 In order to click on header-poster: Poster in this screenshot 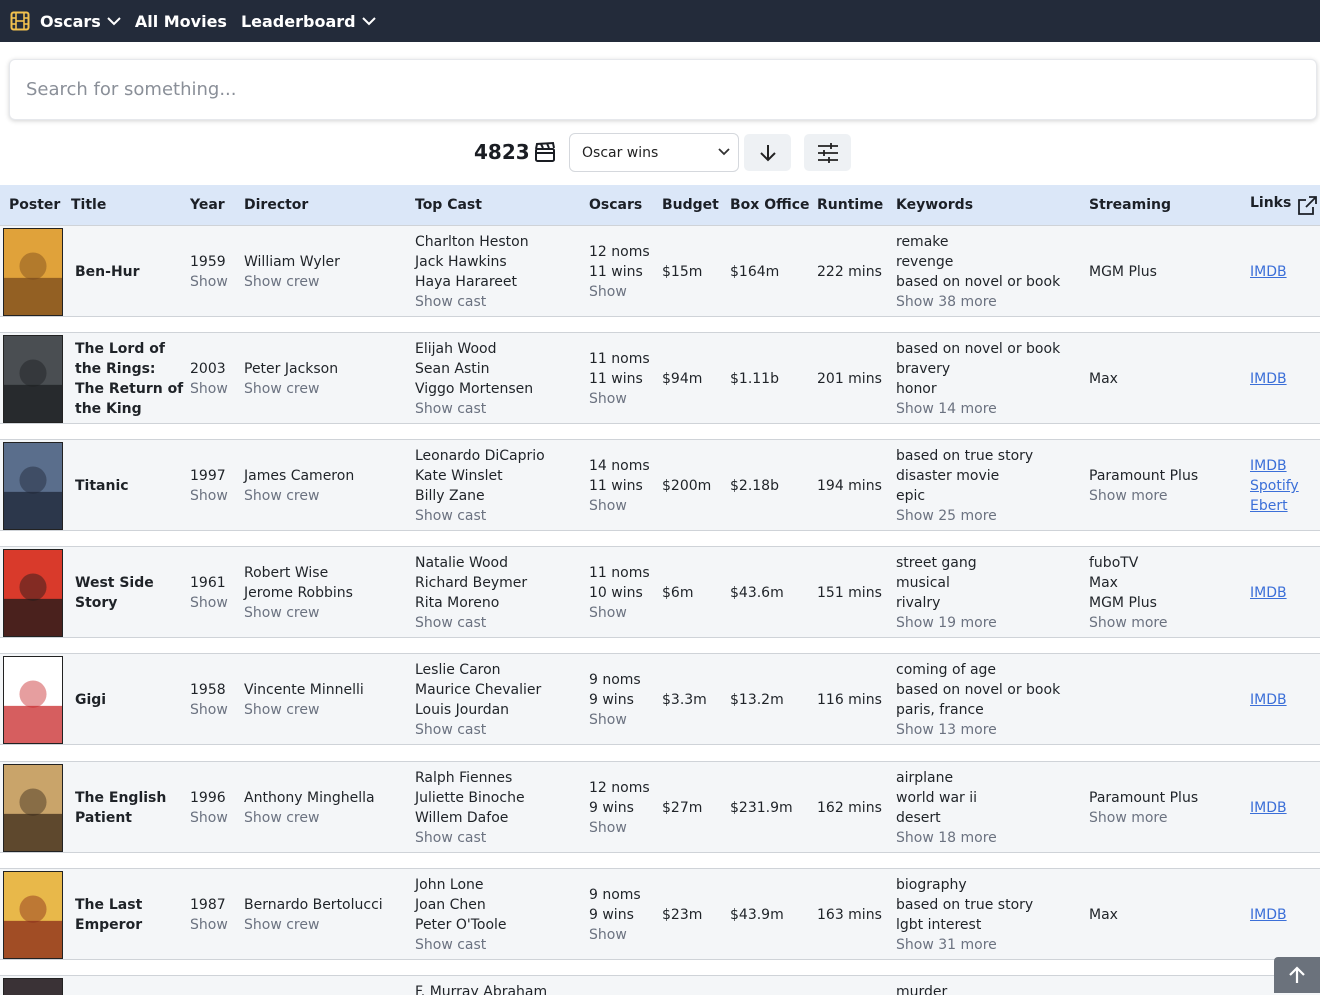, I will do `click(34, 205)`.